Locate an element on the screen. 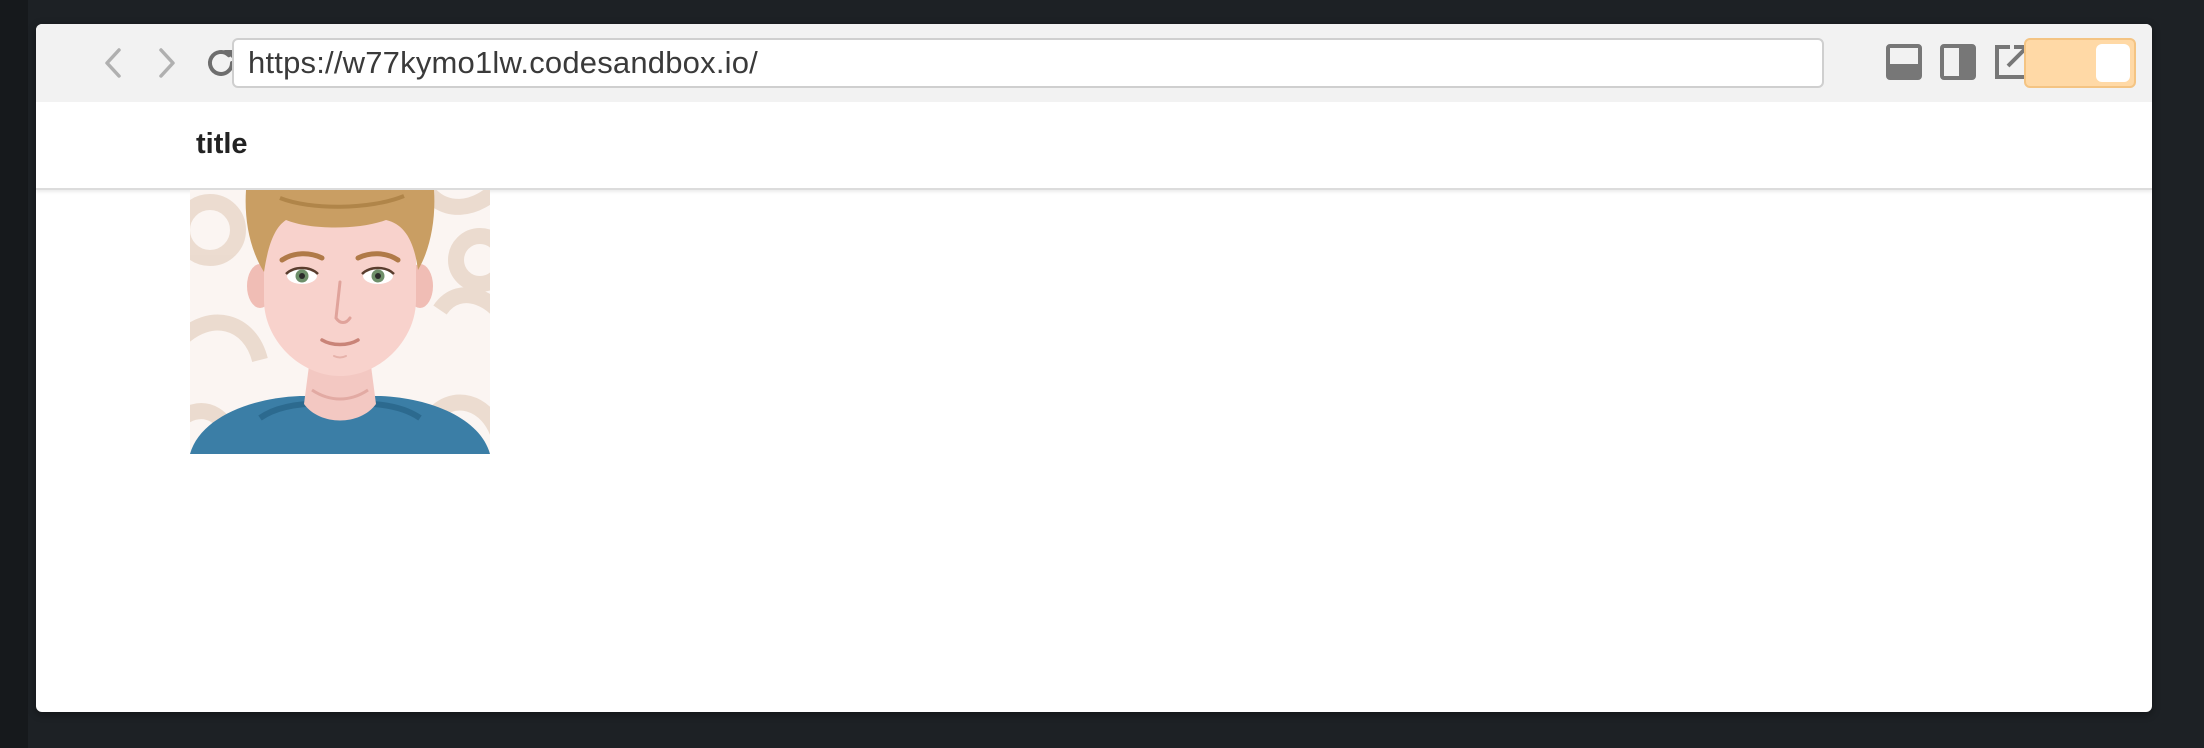  browser-toolbar: https://w77kymo1lw.codesandbox.io/ is located at coordinates (1094, 63).